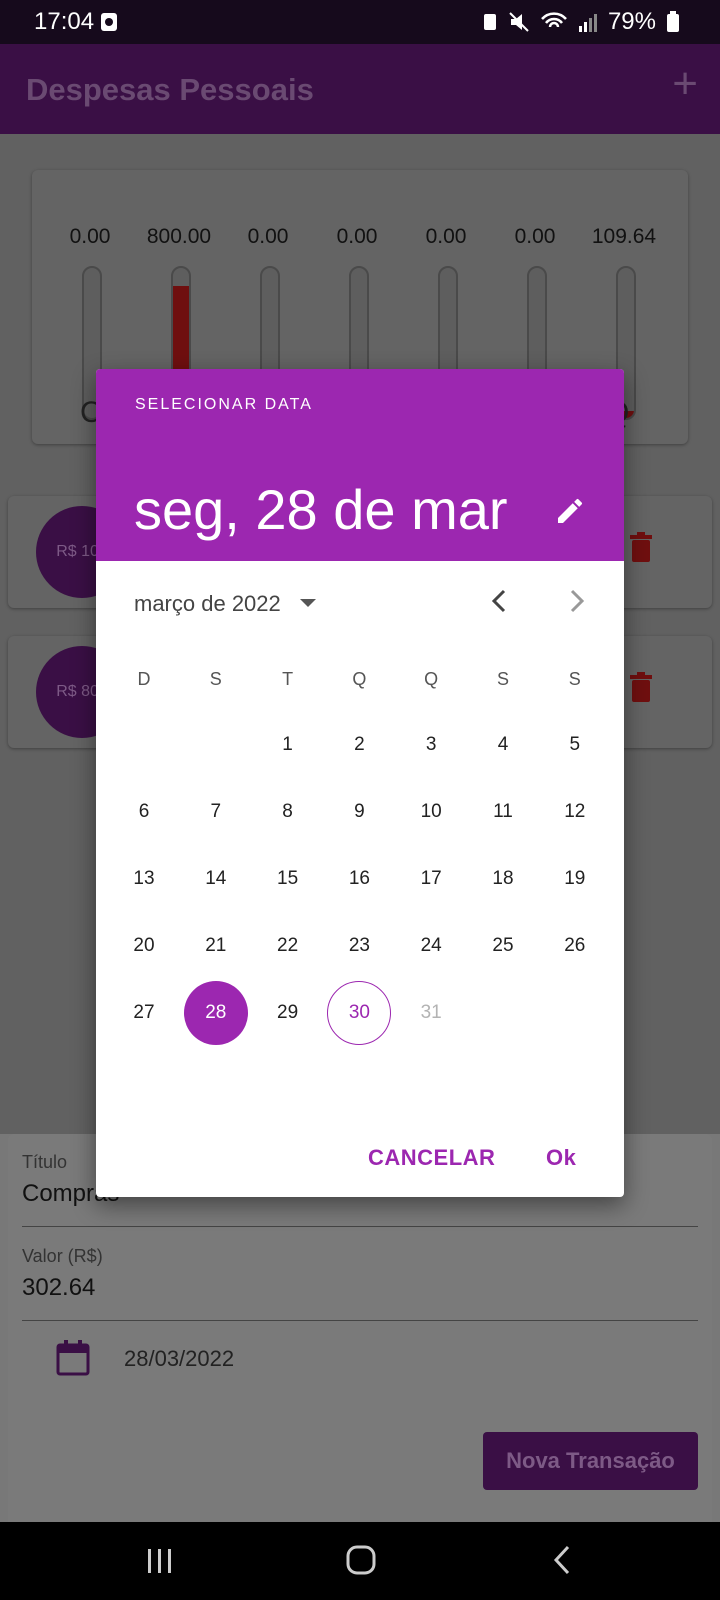 This screenshot has width=720, height=1600. Describe the element at coordinates (359, 946) in the screenshot. I see `calendar-day: 23` at that location.